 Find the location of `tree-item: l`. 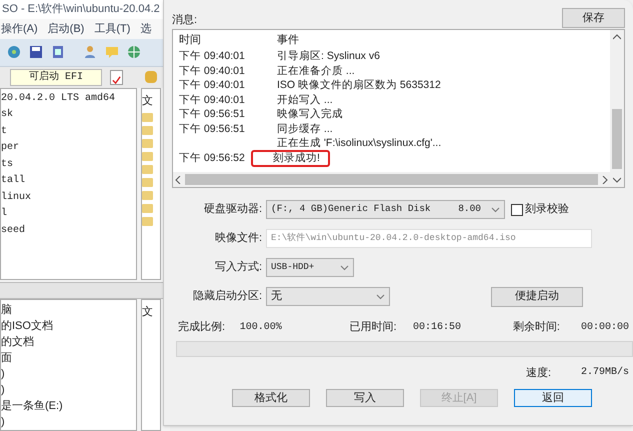

tree-item: l is located at coordinates (68, 214).